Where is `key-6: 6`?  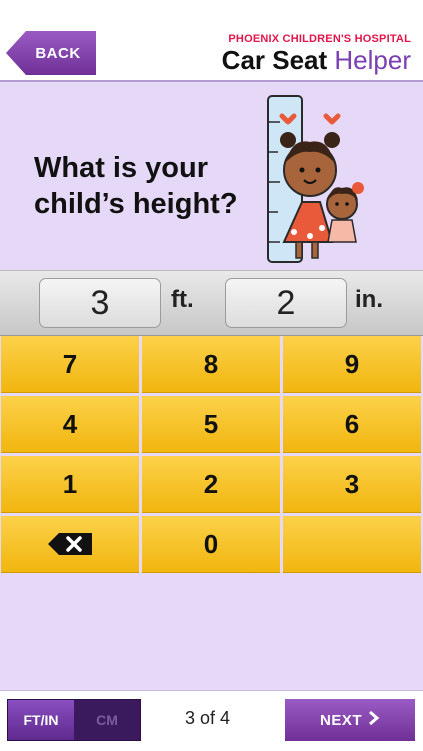
key-6: 6 is located at coordinates (352, 424).